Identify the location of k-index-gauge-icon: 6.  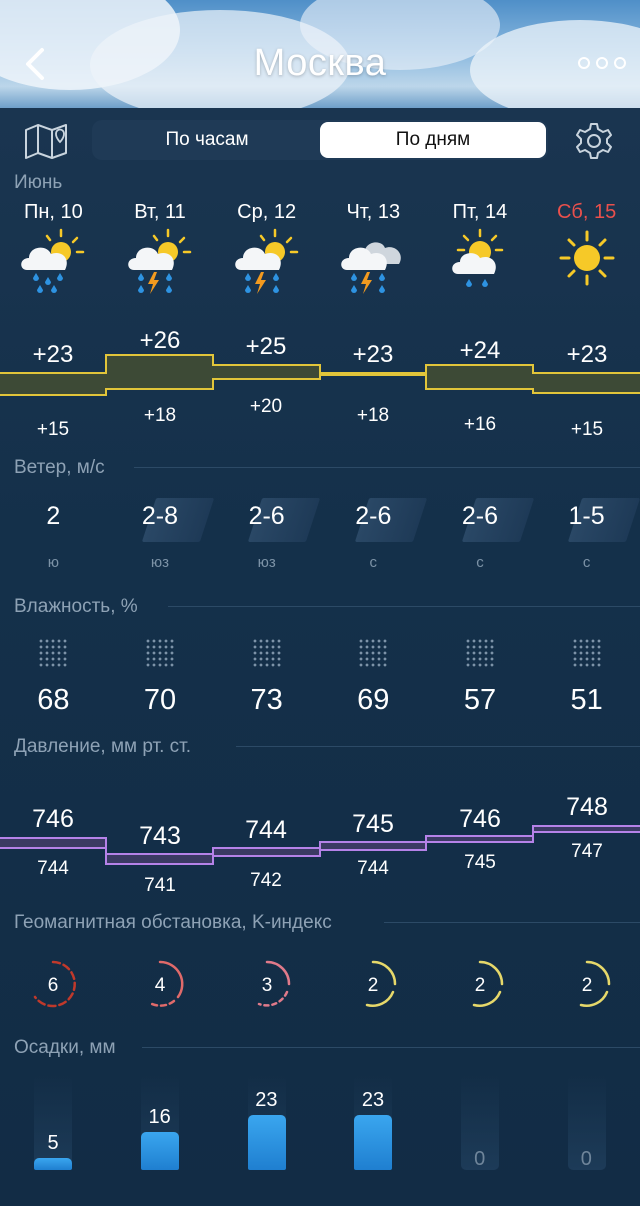
(55, 984).